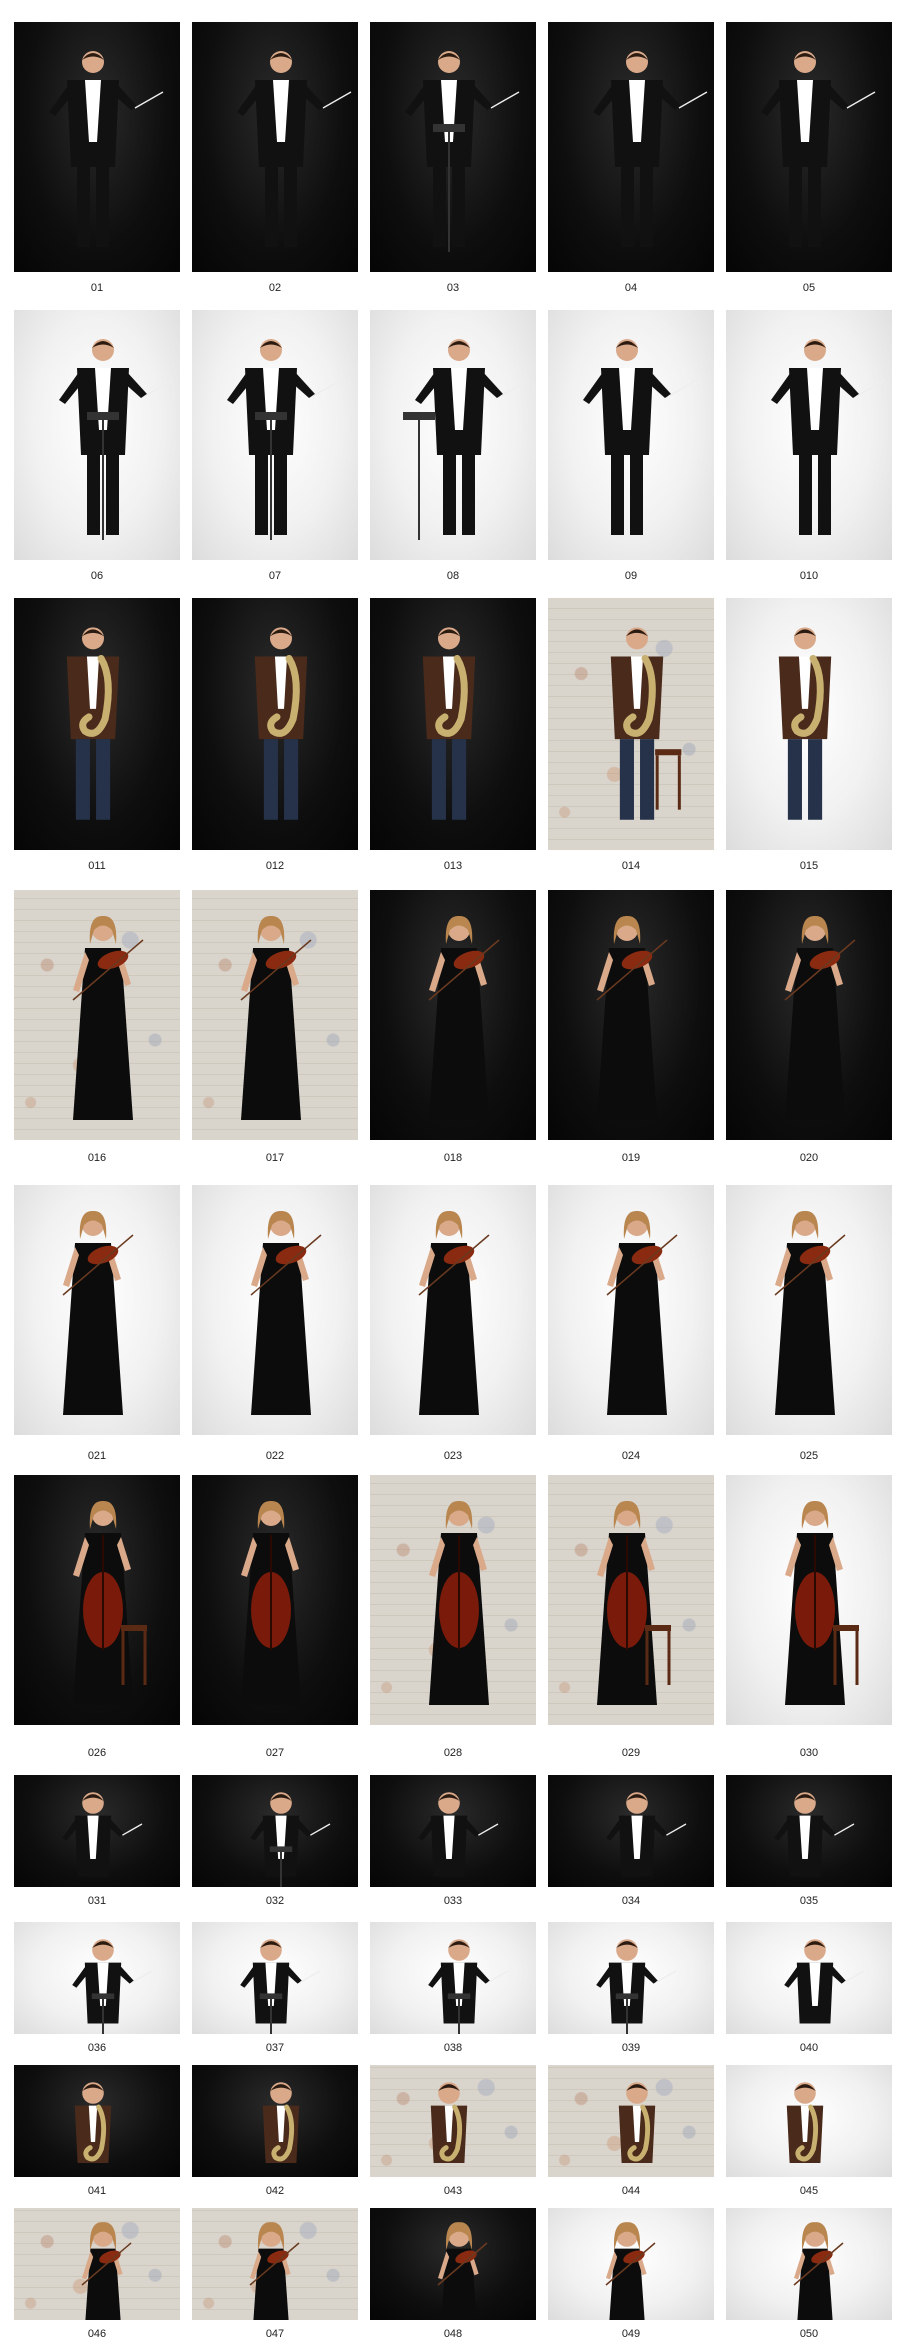  I want to click on photo-item: 050, so click(809, 2276).